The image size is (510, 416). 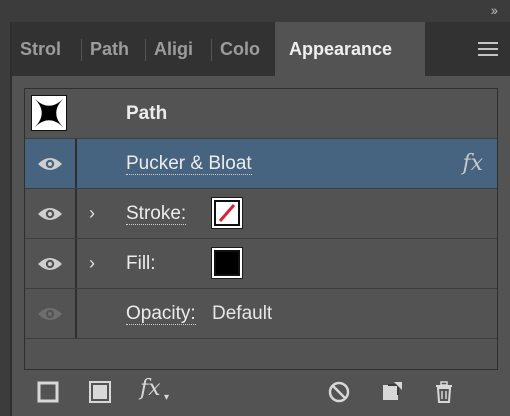 I want to click on list-item-stroke: › Stroke:, so click(x=261, y=214).